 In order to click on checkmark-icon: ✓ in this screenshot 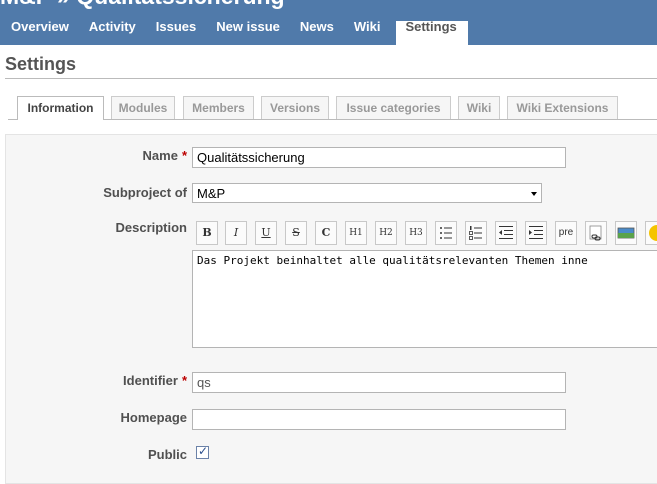, I will do `click(203, 451)`.